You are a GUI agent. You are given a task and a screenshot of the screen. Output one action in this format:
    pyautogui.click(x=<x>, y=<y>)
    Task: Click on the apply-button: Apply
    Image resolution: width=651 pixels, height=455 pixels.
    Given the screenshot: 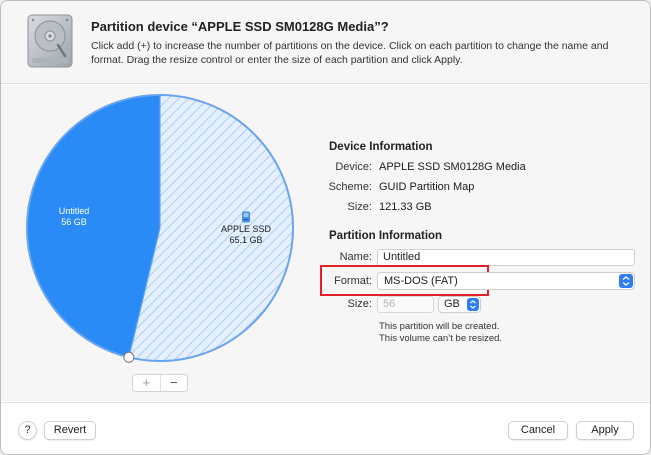 What is the action you would take?
    pyautogui.click(x=605, y=430)
    